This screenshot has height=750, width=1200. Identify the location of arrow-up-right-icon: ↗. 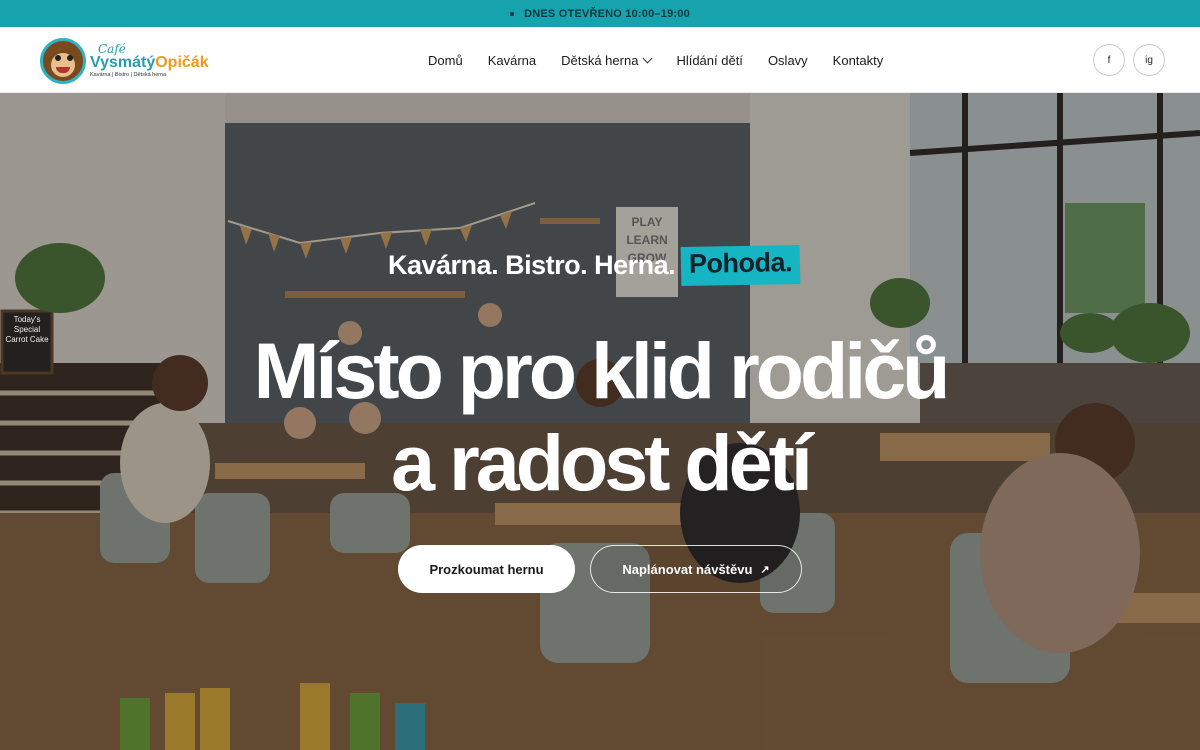
(765, 569).